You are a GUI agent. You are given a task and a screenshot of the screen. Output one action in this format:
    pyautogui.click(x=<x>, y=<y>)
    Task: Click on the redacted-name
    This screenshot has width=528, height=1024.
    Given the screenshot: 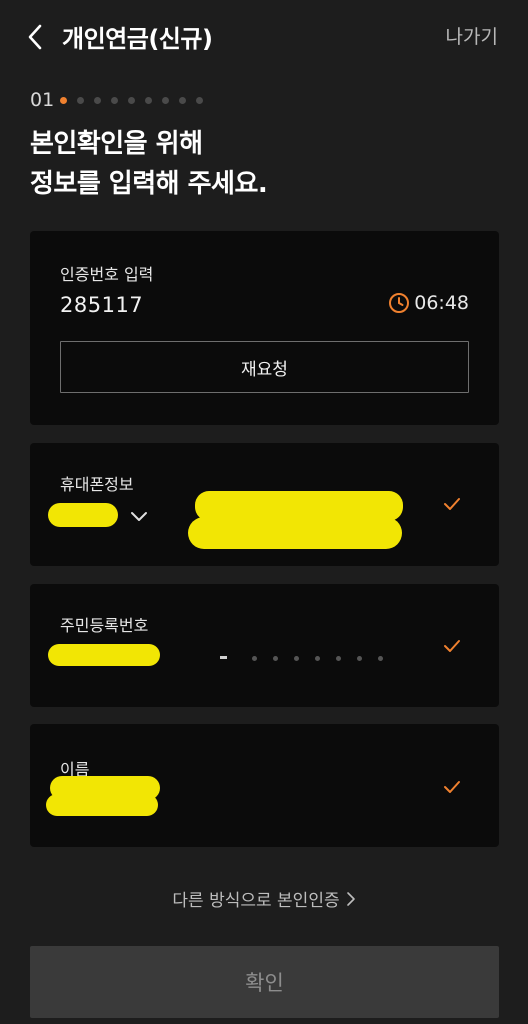 What is the action you would take?
    pyautogui.click(x=102, y=805)
    